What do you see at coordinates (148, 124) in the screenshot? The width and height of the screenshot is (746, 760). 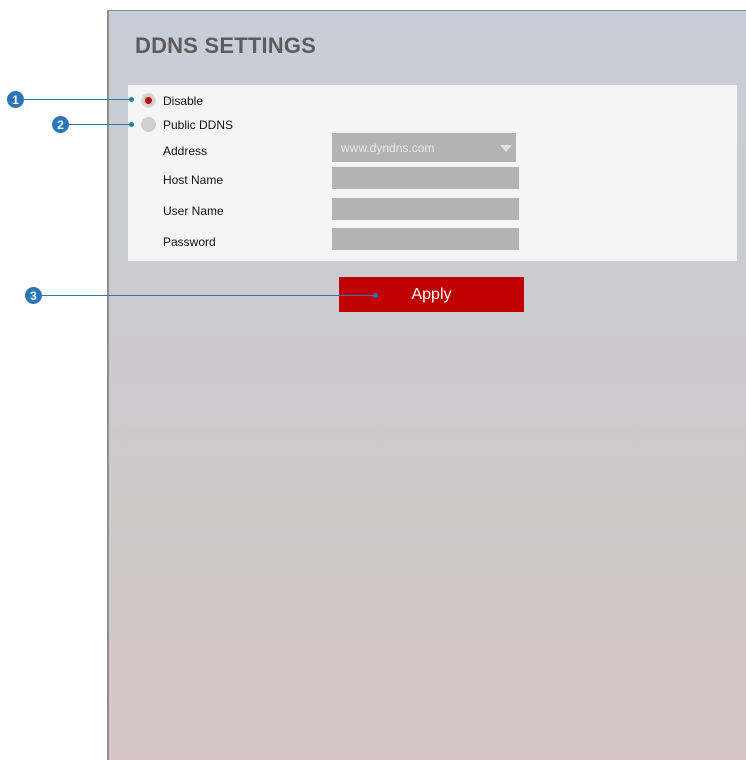 I see `public-ddns-radio` at bounding box center [148, 124].